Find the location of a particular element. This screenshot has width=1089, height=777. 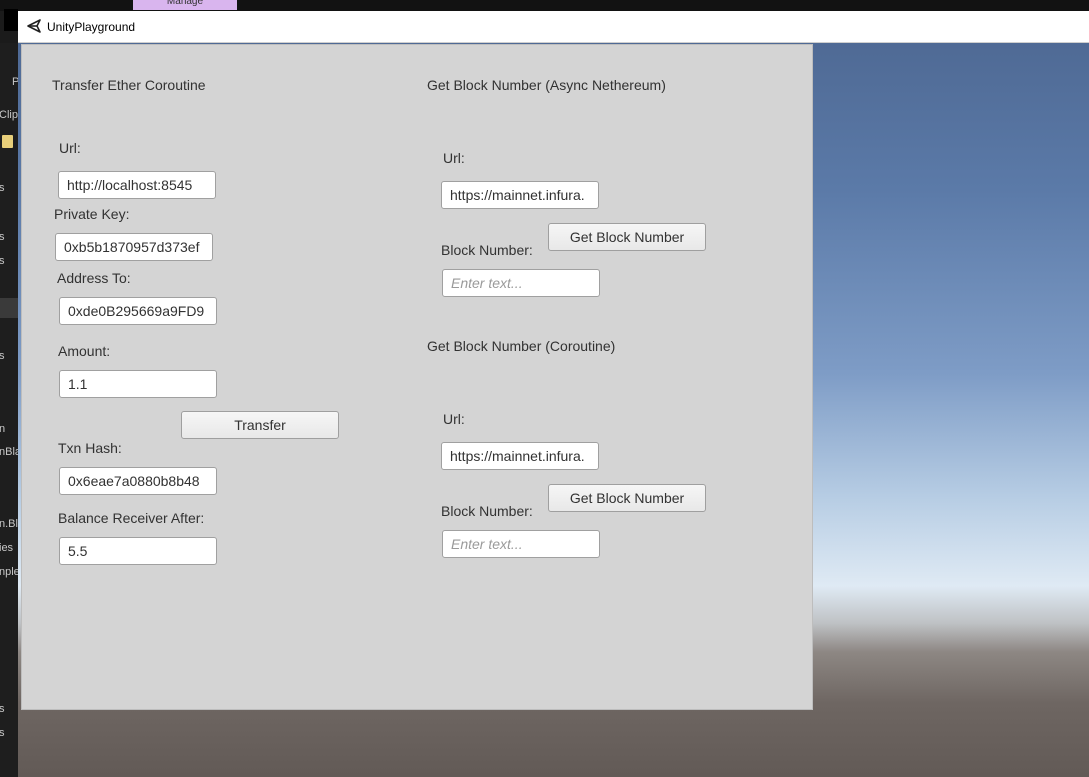

async-block-heading: Get Block Number (Async Nethereum) is located at coordinates (546, 85).